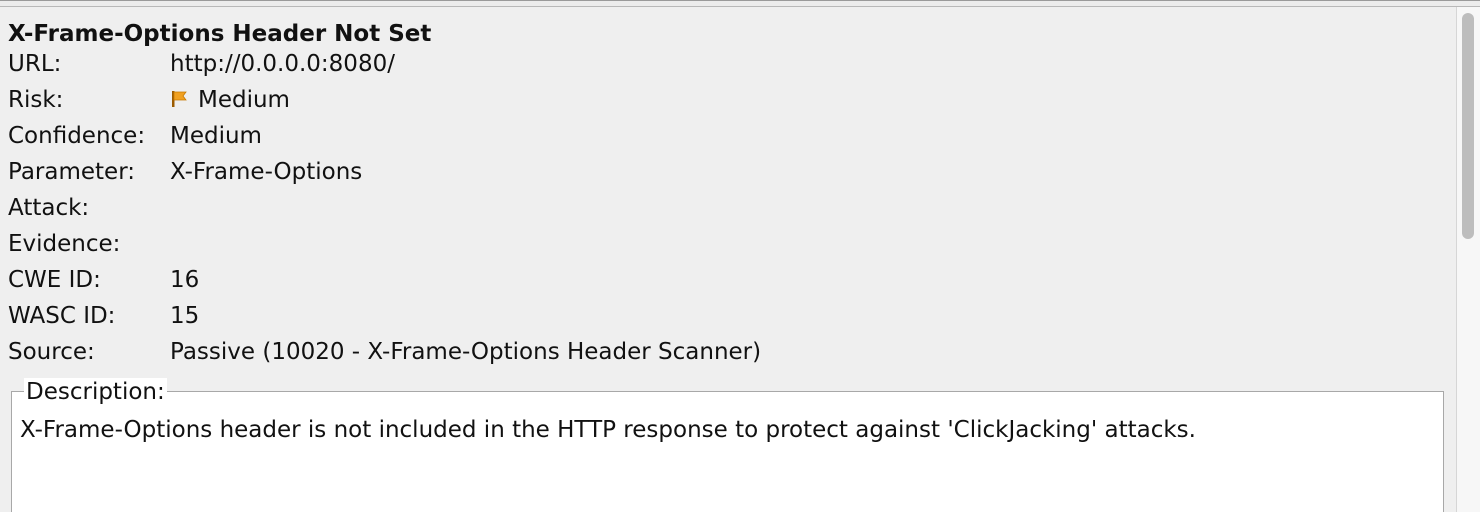 This screenshot has width=1480, height=512. I want to click on parameter-value: X-Frame-Options, so click(266, 172).